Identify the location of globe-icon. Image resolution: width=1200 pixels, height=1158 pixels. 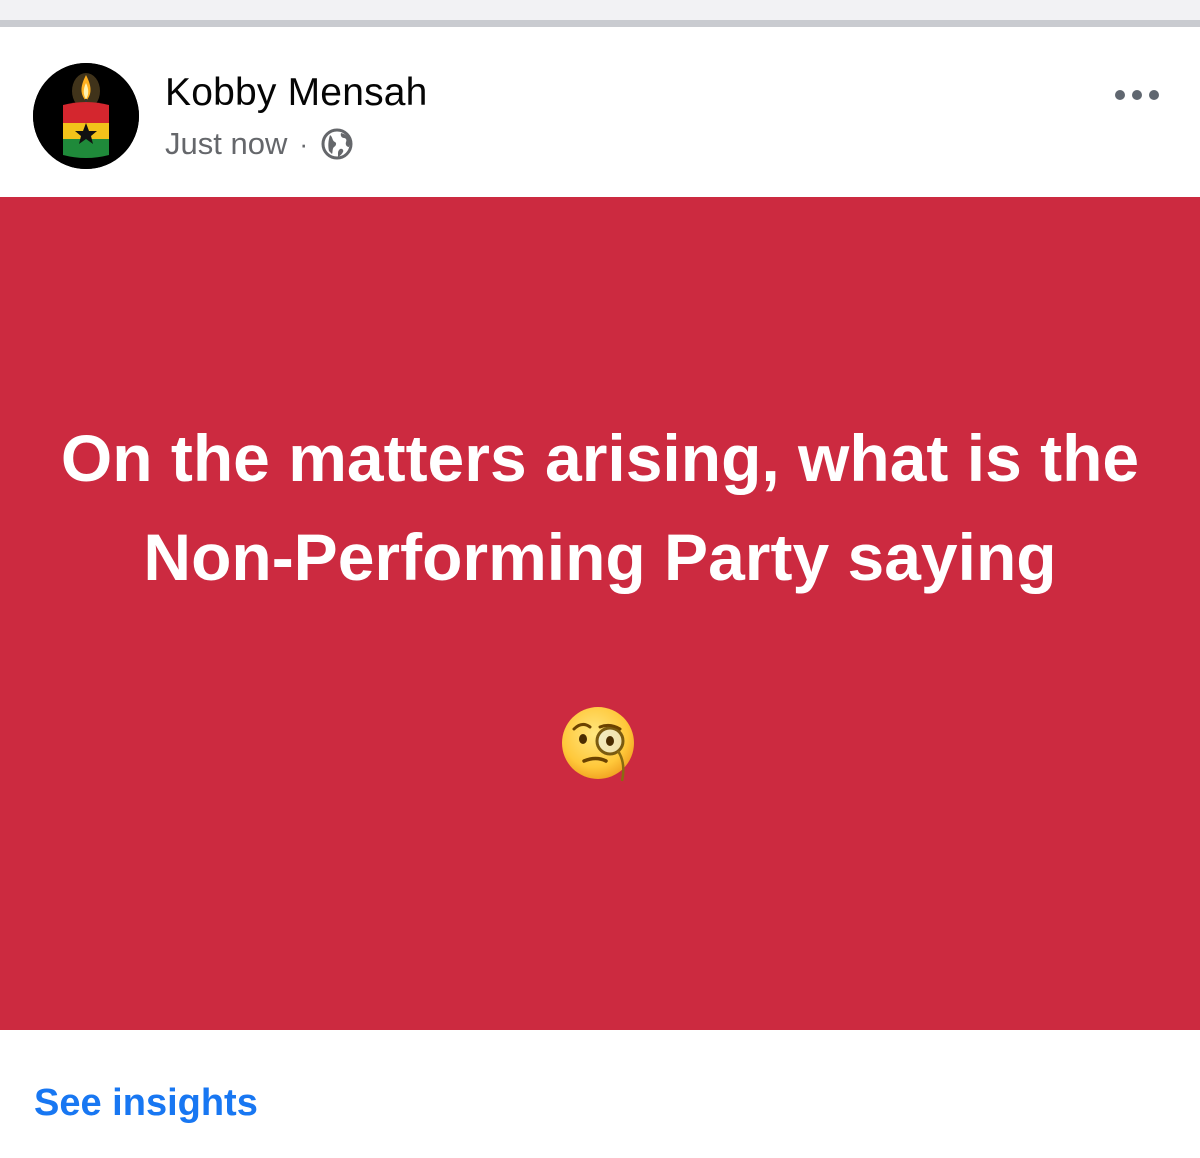
(337, 144).